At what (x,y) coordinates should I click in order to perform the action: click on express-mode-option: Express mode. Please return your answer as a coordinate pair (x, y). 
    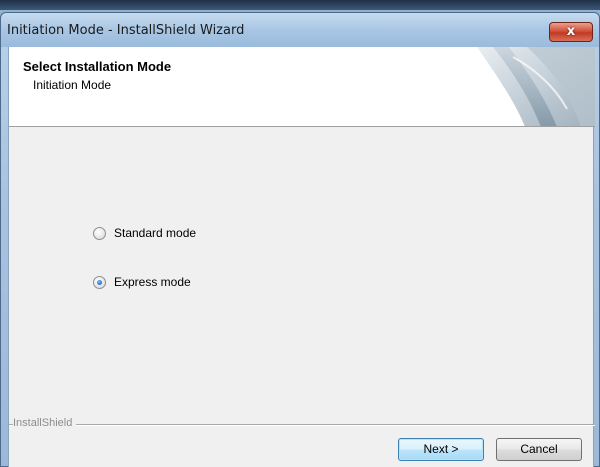
    Looking at the image, I should click on (142, 282).